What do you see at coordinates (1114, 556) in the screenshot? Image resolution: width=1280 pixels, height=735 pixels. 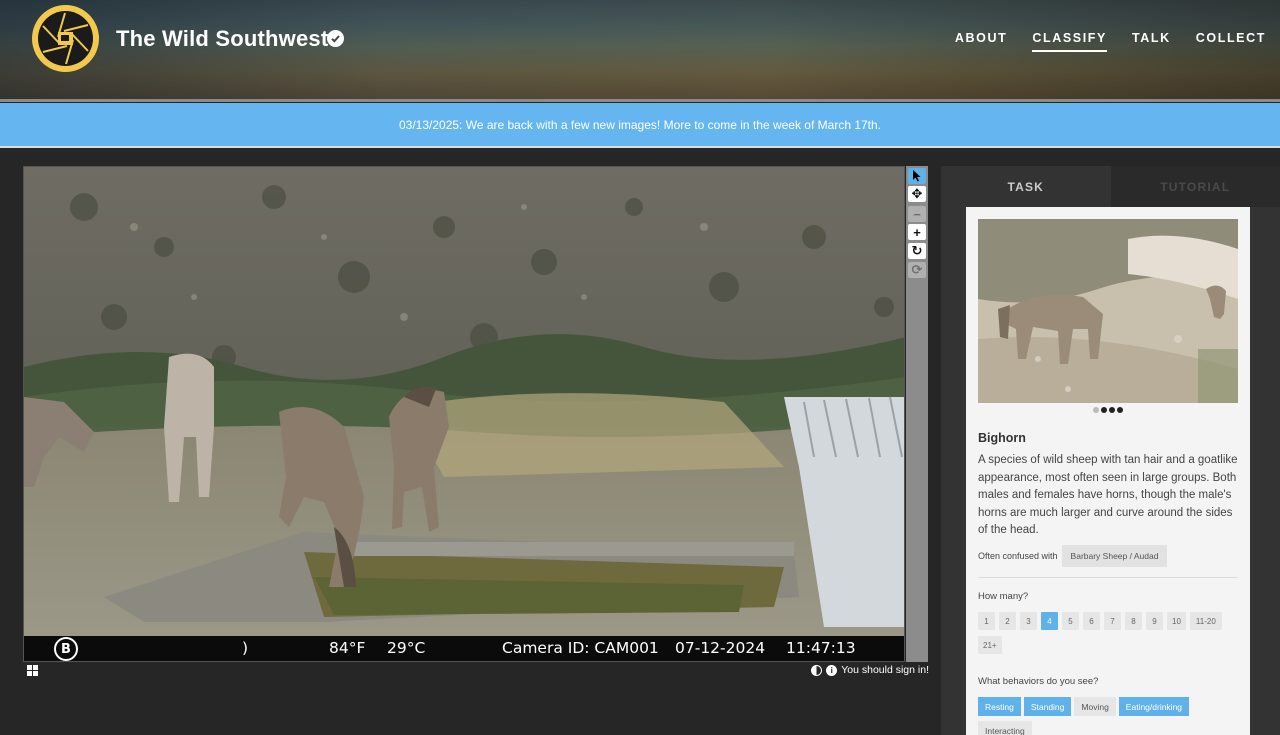 I see `confused-species-chip: Barbary Sheep / Audad` at bounding box center [1114, 556].